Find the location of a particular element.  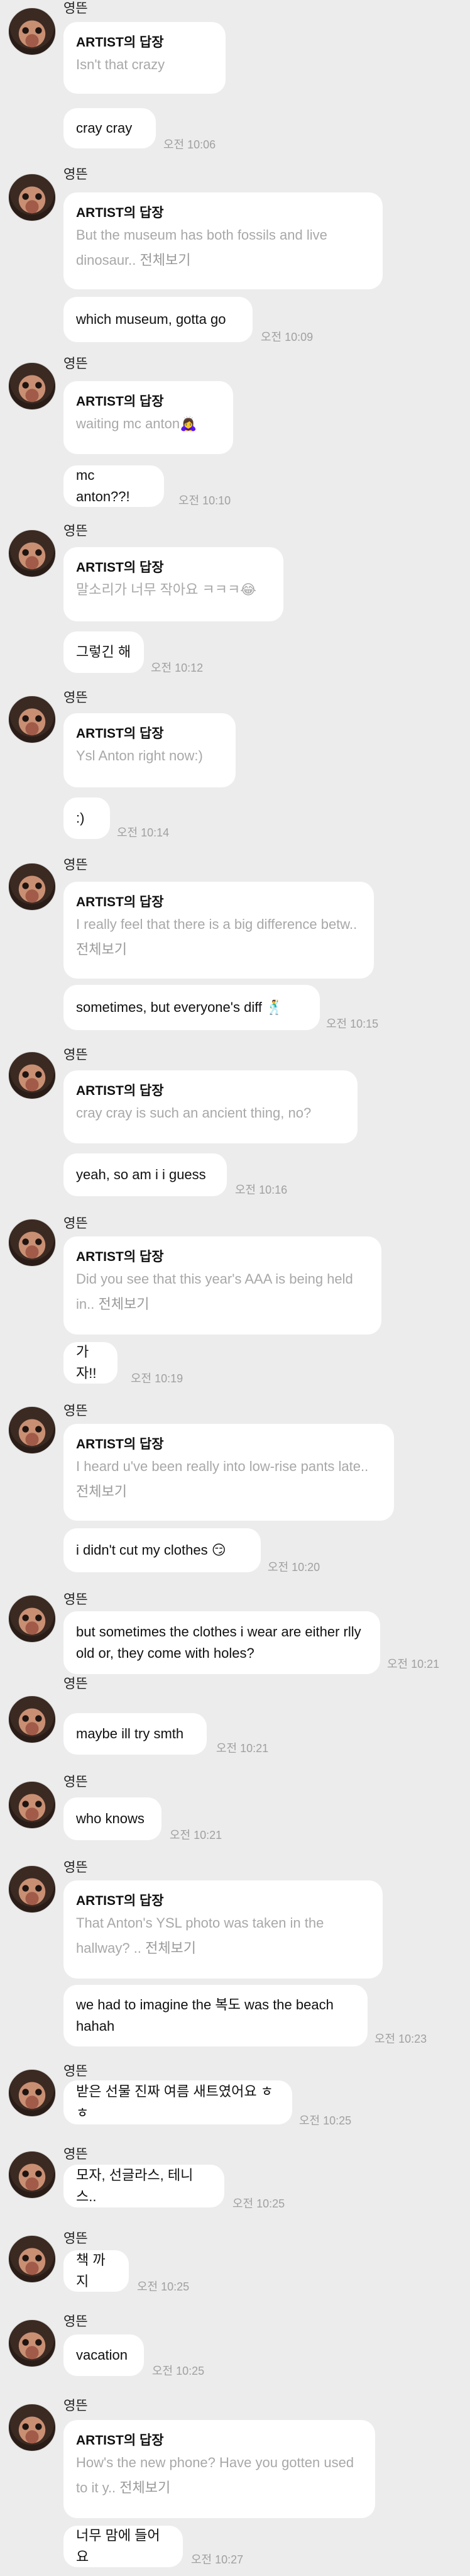

reply-bubble: ARTIST의 답장 Isn't that crazy is located at coordinates (144, 58).